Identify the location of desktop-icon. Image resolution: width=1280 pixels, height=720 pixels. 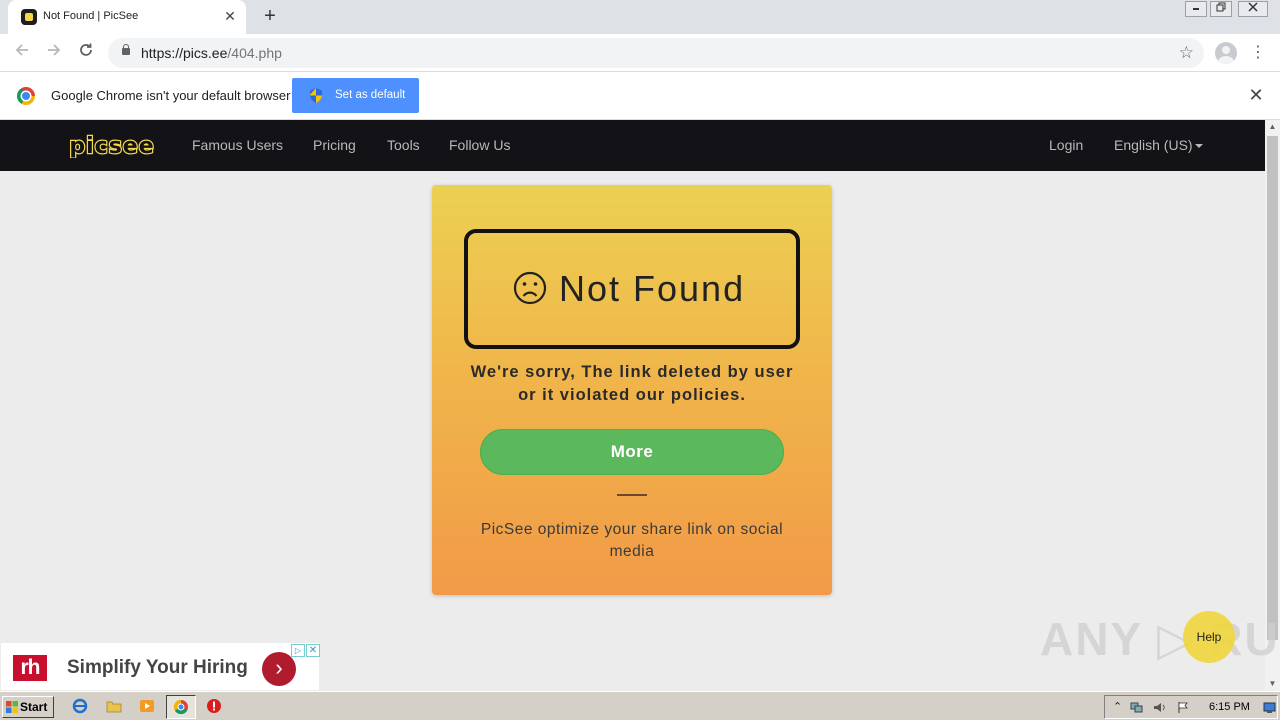
(1269, 707).